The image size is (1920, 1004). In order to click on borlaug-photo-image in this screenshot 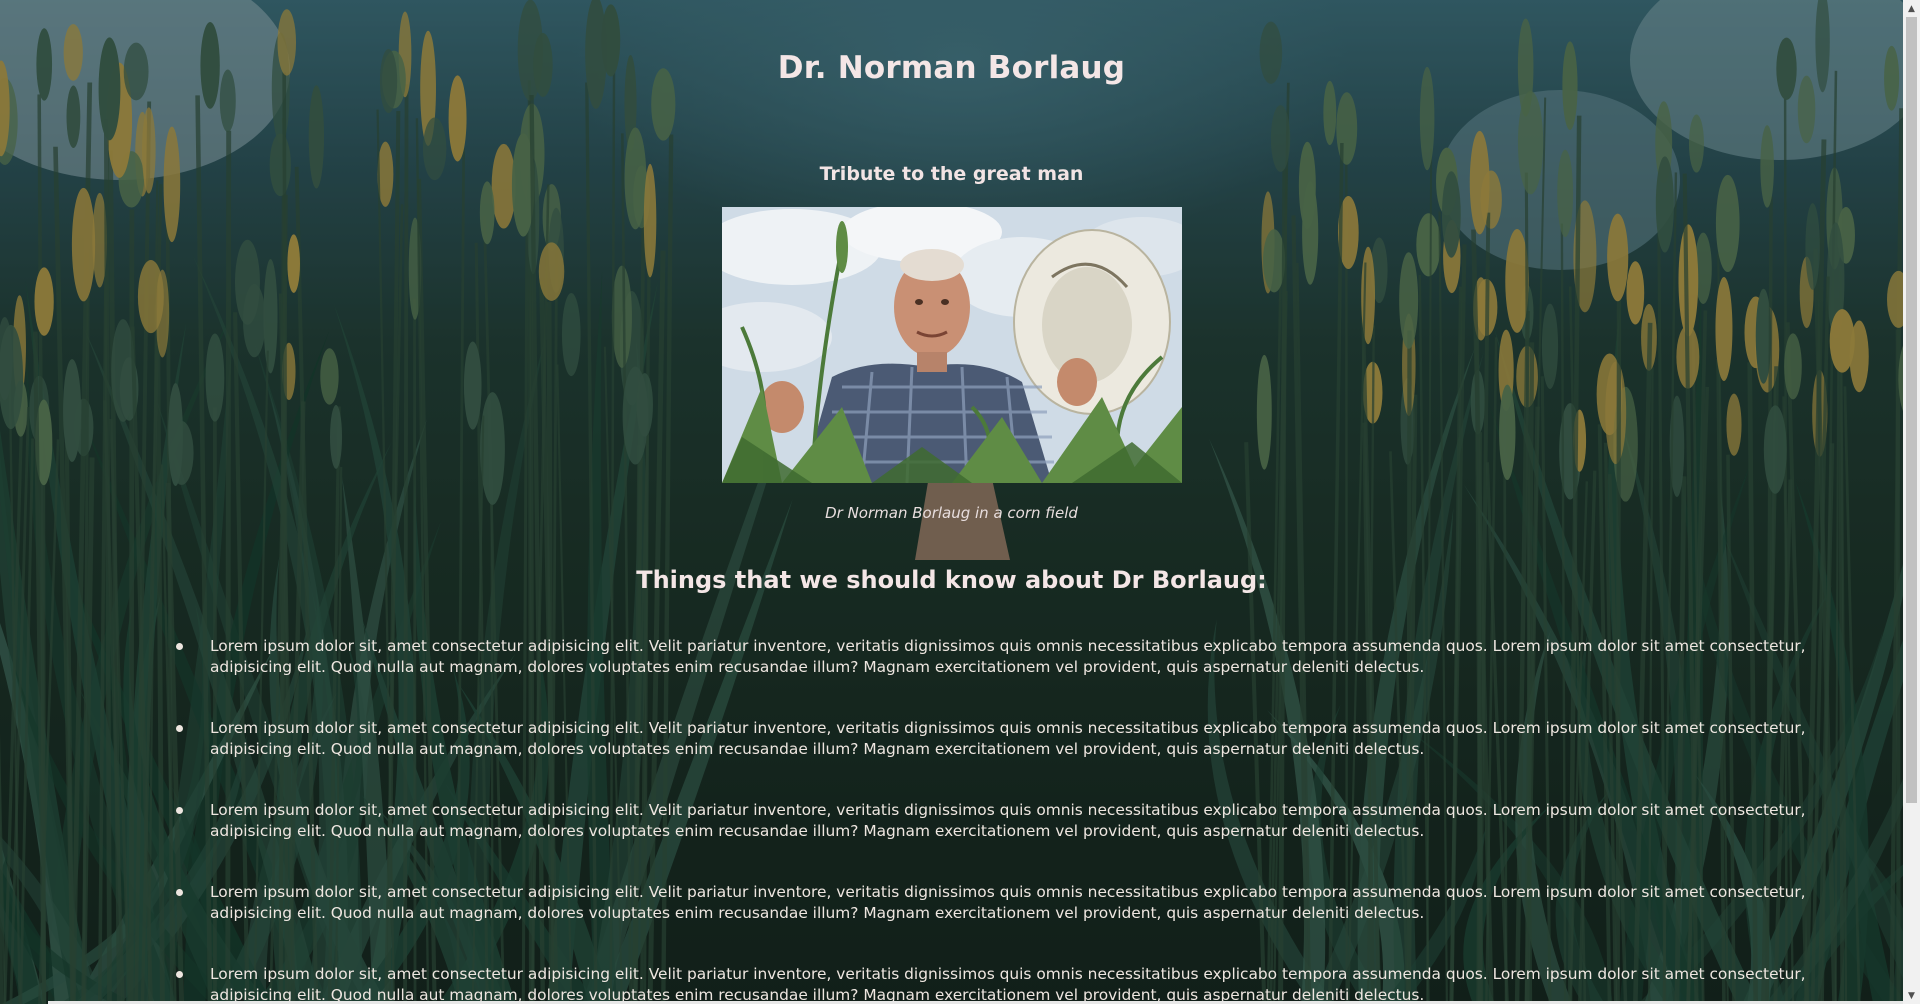, I will do `click(952, 345)`.